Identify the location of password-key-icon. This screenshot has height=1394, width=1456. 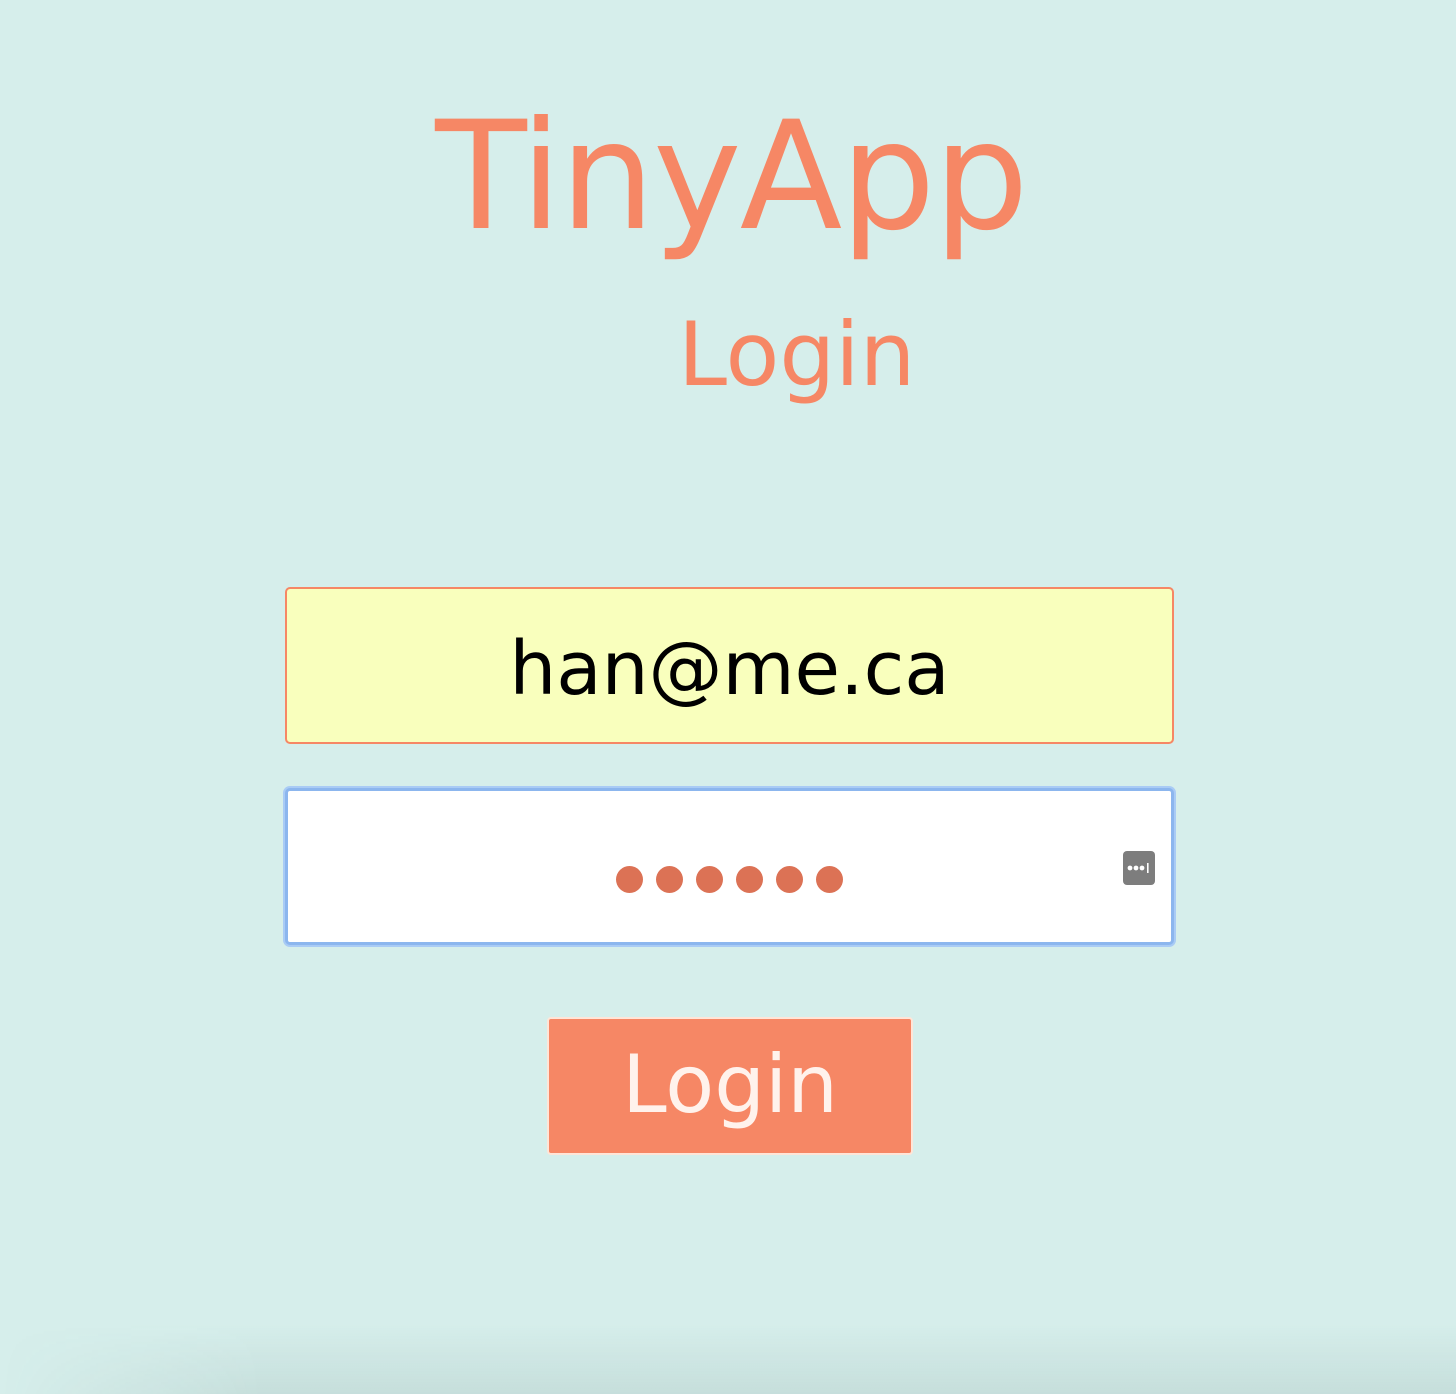
(1139, 868).